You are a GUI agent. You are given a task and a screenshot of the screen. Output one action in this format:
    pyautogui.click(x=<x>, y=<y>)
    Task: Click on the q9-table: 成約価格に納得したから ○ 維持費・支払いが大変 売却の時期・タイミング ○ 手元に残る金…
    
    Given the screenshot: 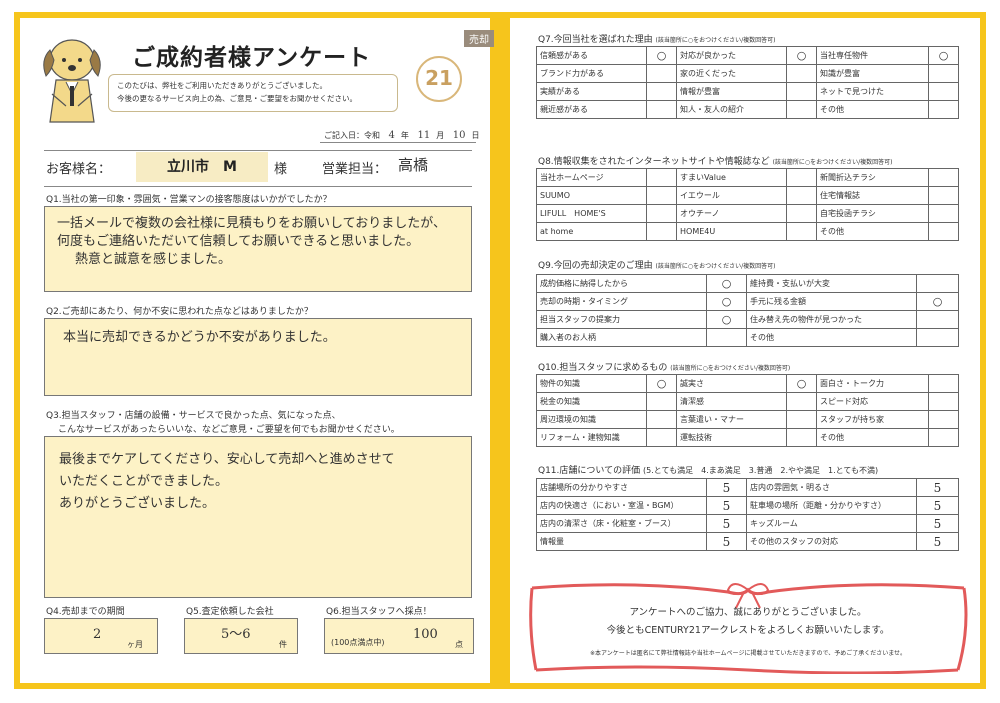 What is the action you would take?
    pyautogui.click(x=747, y=310)
    